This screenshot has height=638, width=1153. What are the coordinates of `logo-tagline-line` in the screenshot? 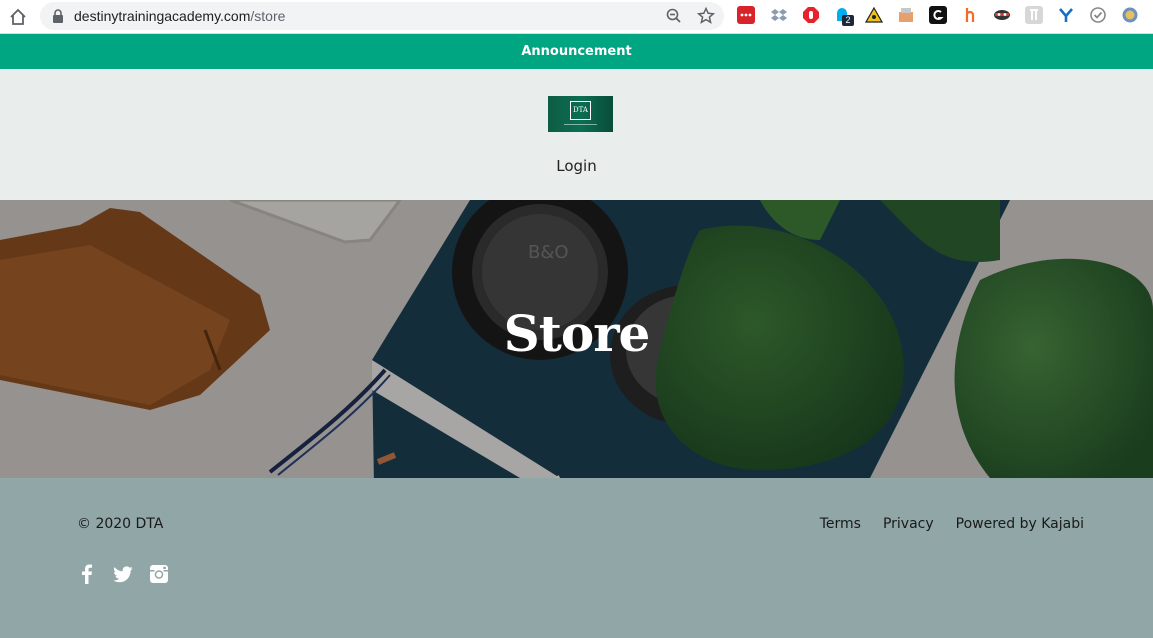 It's located at (580, 124).